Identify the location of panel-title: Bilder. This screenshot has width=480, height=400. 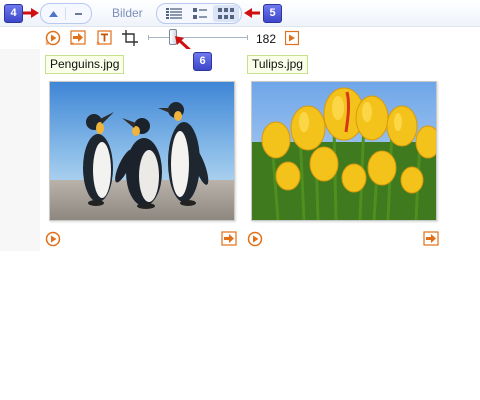
(127, 13).